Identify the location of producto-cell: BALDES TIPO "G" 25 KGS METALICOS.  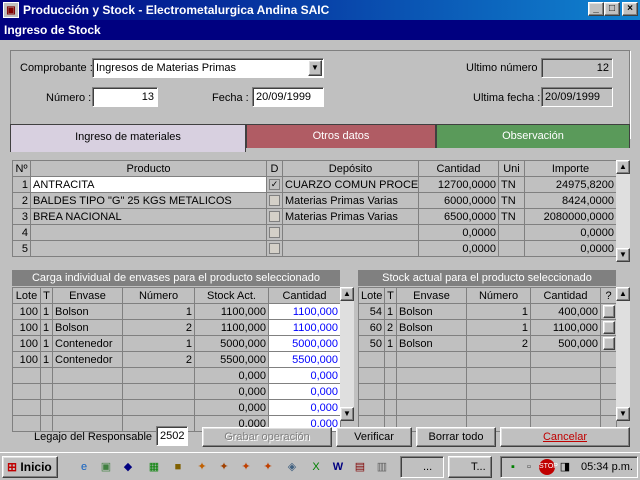
(148, 200).